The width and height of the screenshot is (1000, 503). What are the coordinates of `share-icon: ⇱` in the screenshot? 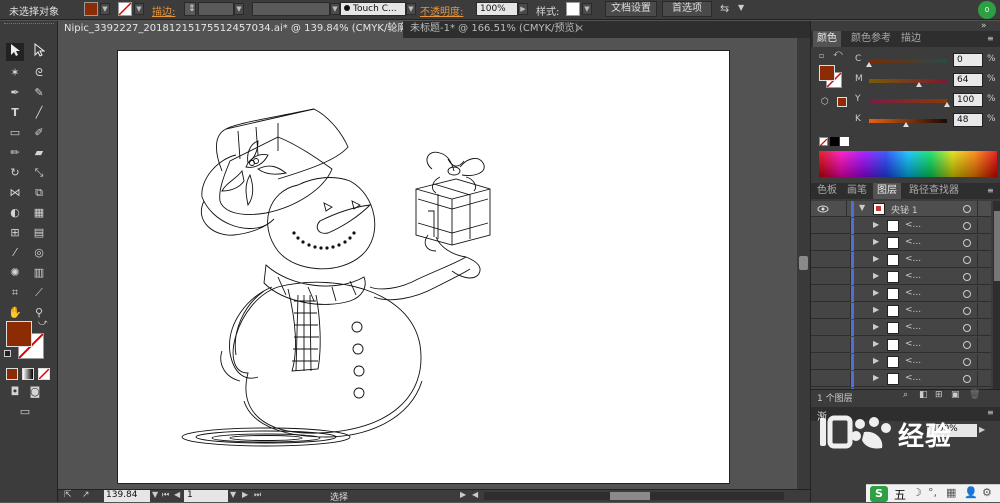 It's located at (68, 495).